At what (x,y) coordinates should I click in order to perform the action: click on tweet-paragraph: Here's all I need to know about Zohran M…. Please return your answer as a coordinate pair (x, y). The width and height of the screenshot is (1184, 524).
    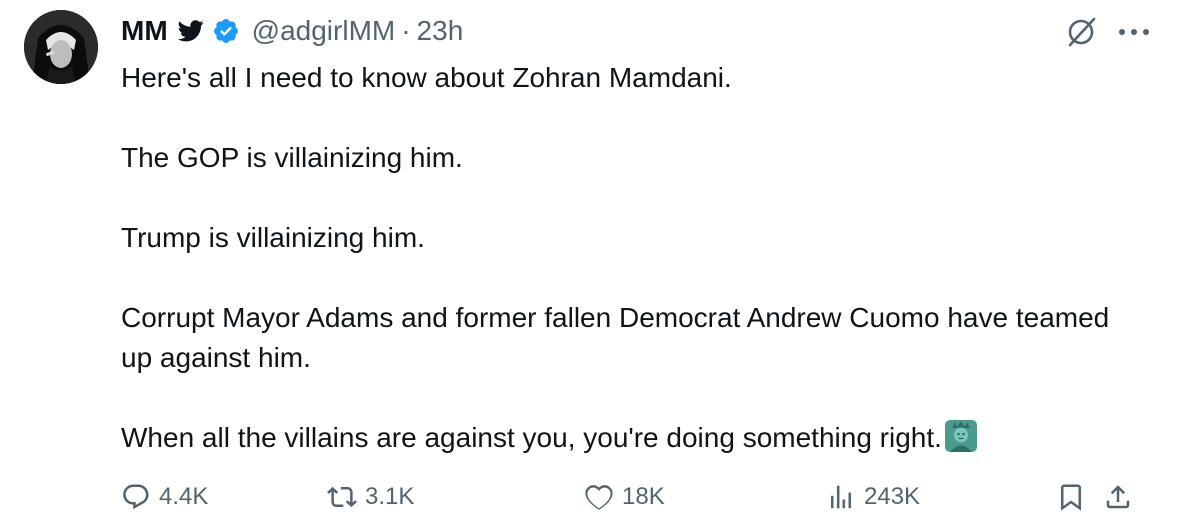
    Looking at the image, I should click on (426, 77).